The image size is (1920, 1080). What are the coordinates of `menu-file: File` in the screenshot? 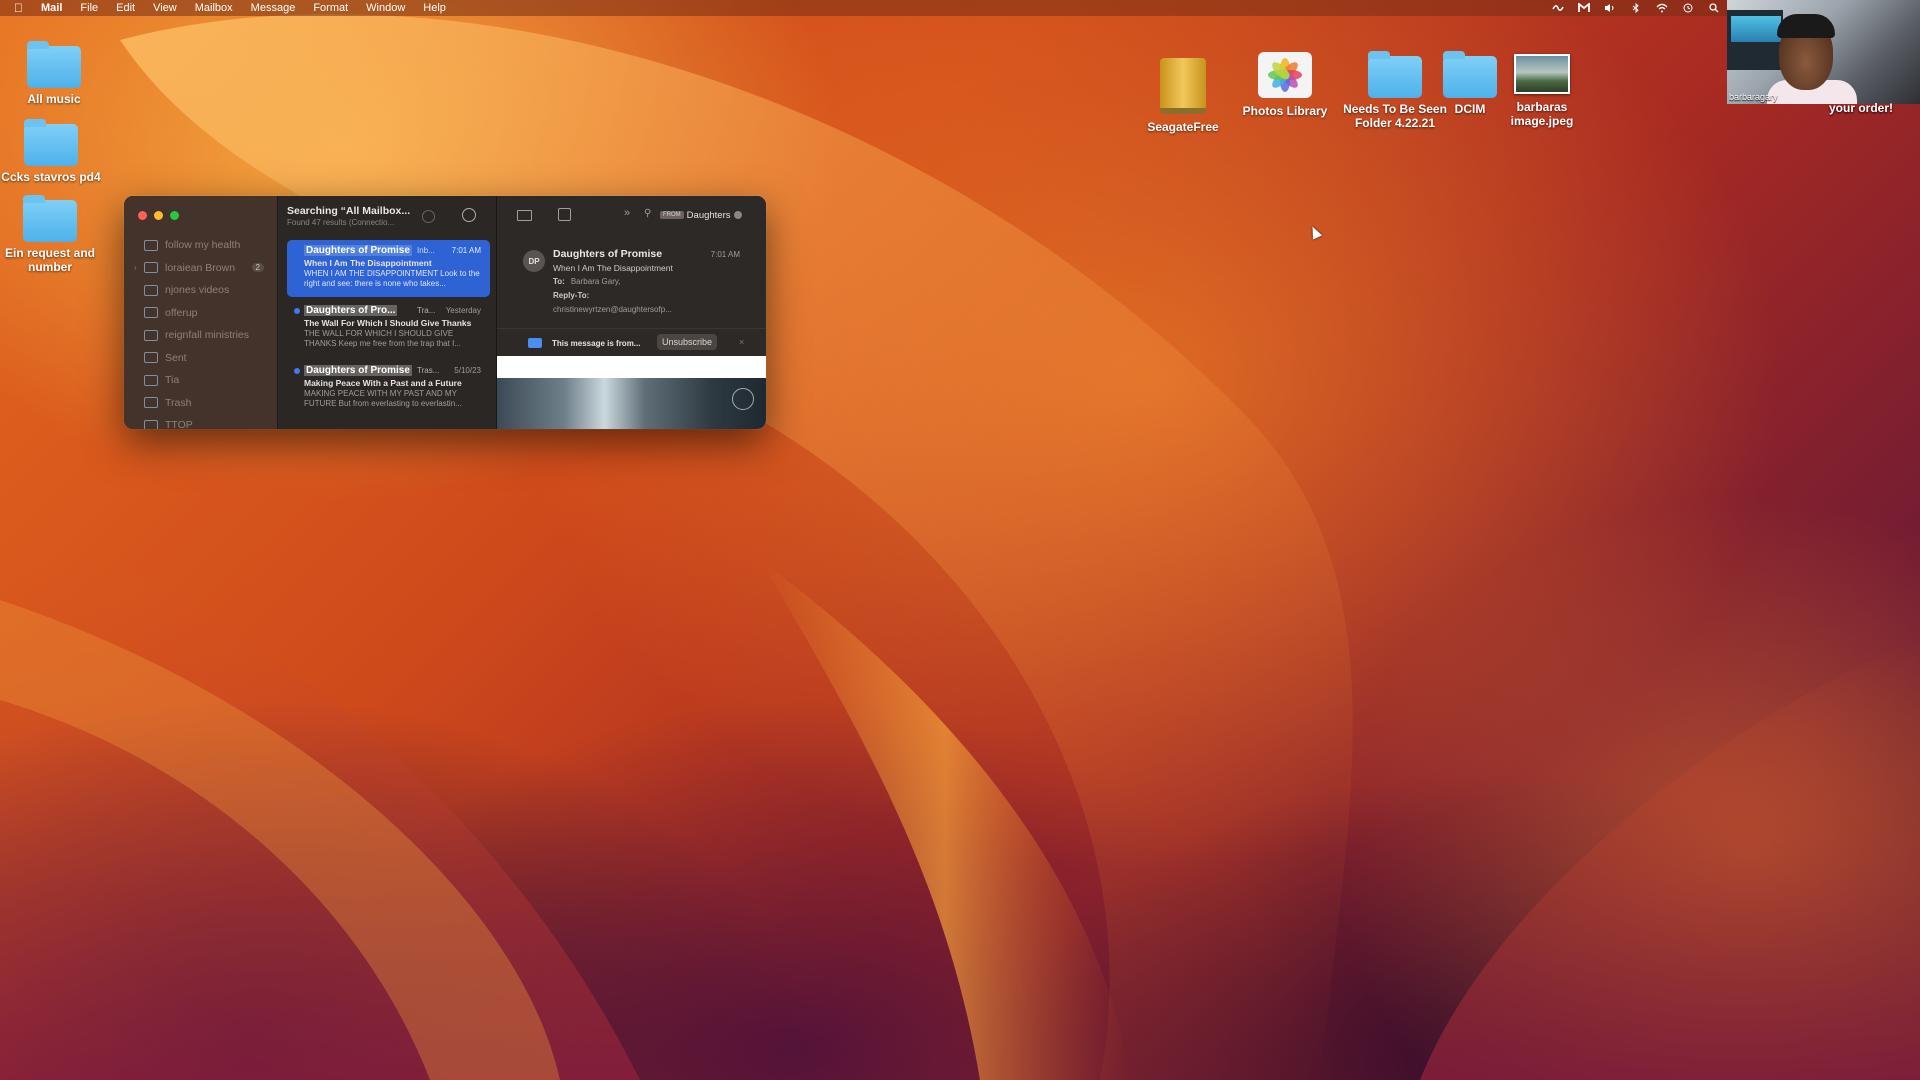 It's located at (89, 8).